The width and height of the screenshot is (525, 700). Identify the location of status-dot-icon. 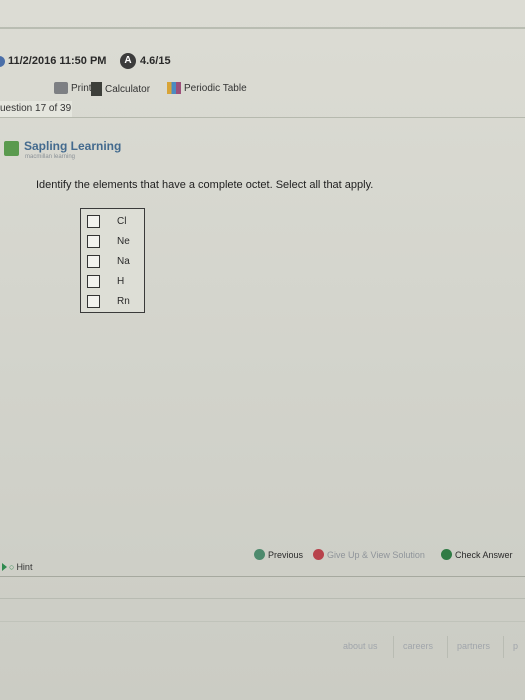
(2, 61).